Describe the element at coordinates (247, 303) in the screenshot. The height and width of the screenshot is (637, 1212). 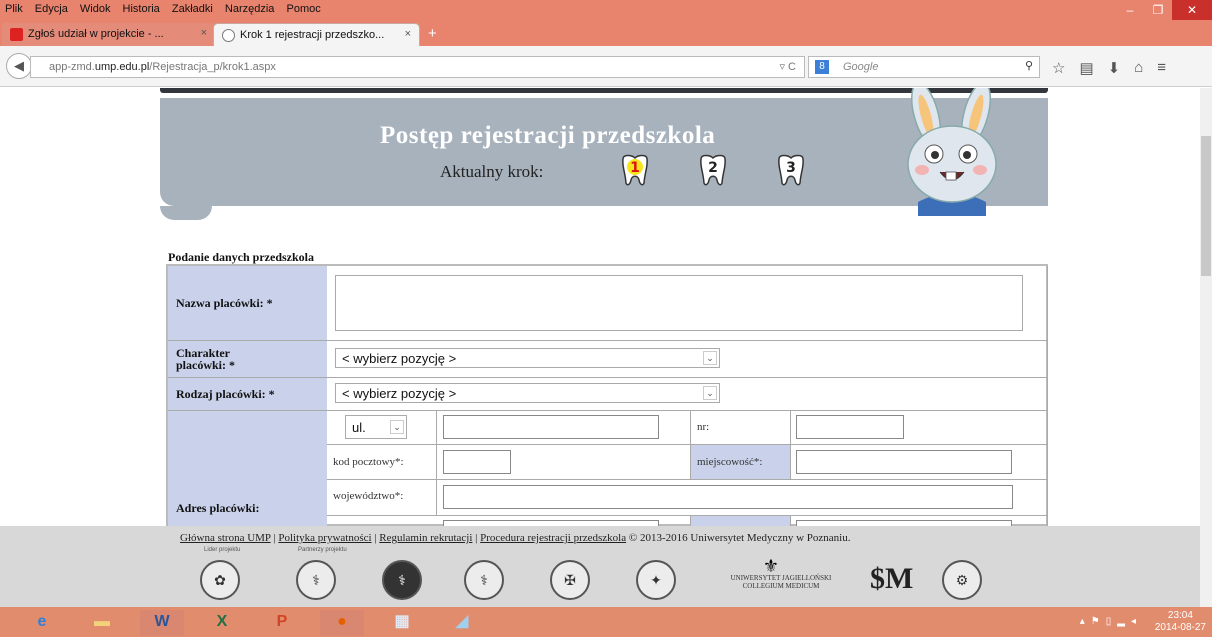
I see `nazwa-label: Nazwa placówki: *` at that location.